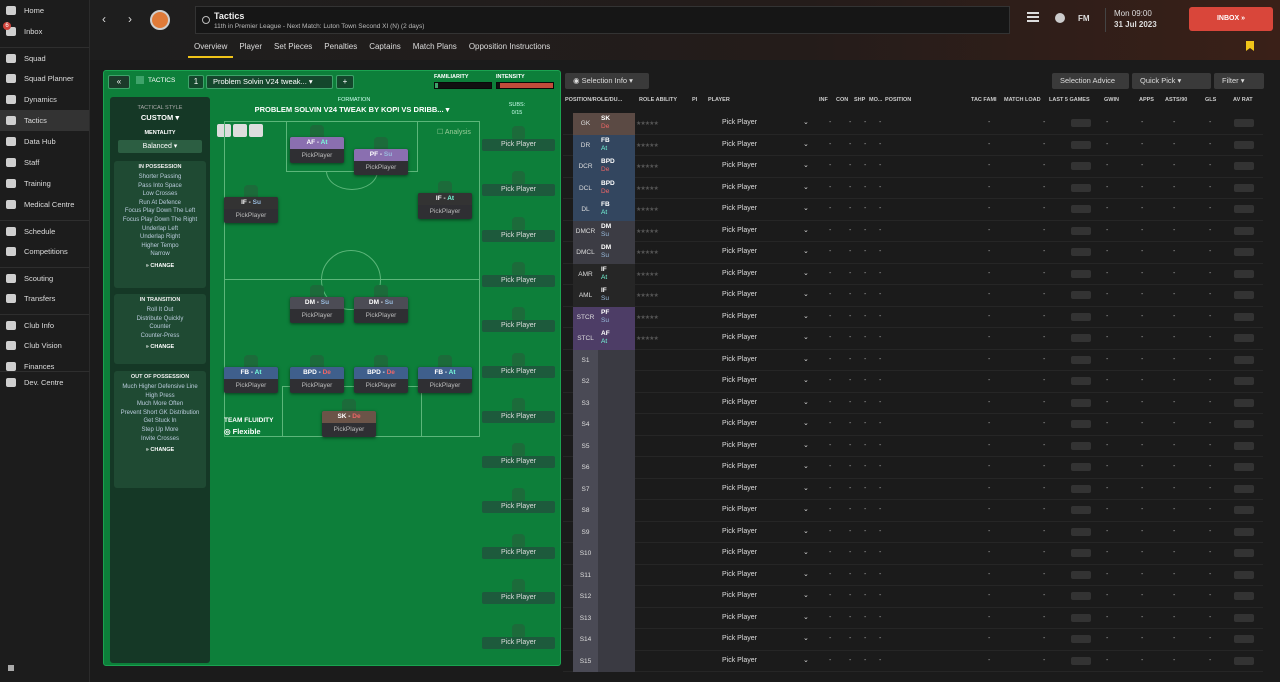  Describe the element at coordinates (160, 117) in the screenshot. I see `style-dropdown: CUSTOM ▾` at that location.